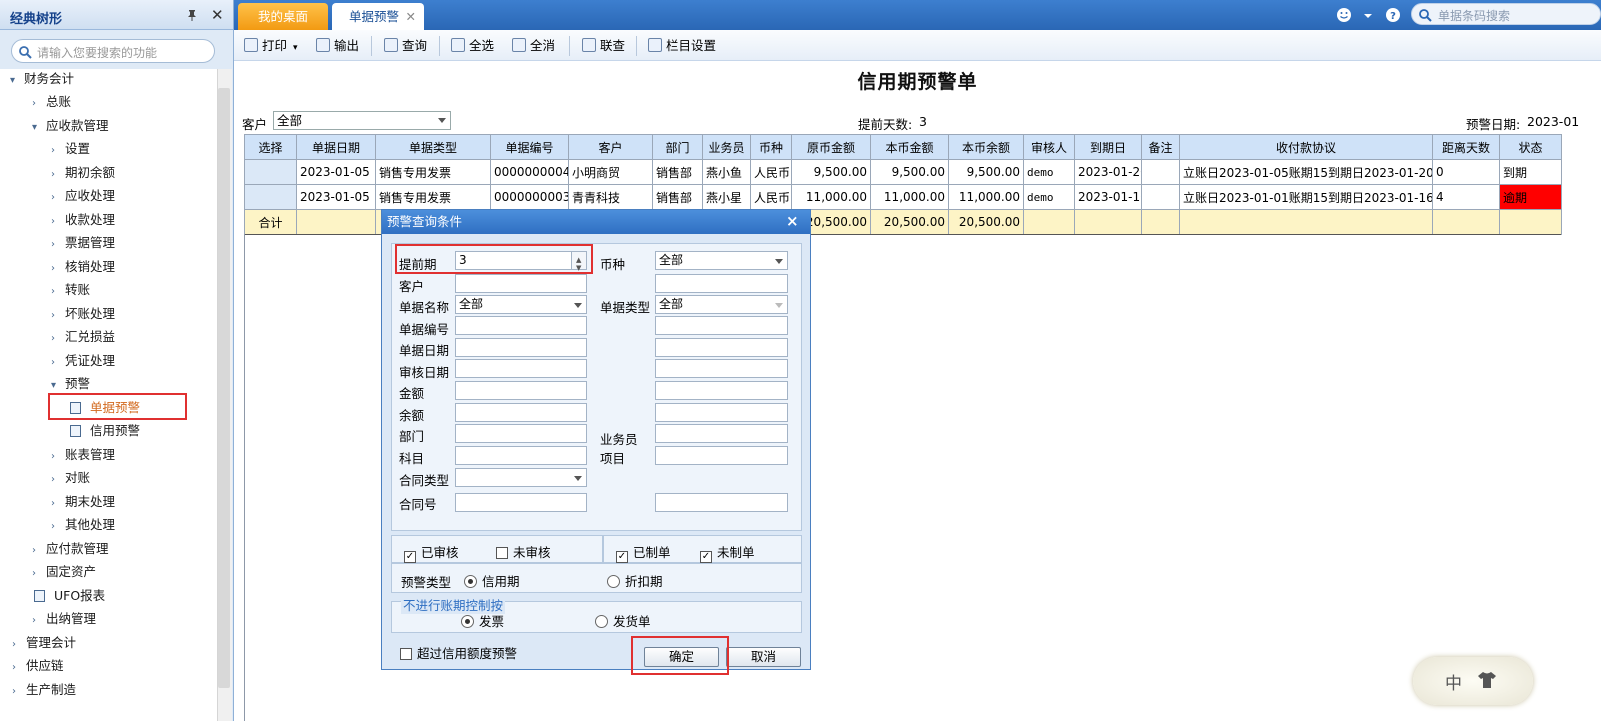 This screenshot has height=721, width=1601. What do you see at coordinates (529, 147) in the screenshot?
I see `column-header: 单据编号` at bounding box center [529, 147].